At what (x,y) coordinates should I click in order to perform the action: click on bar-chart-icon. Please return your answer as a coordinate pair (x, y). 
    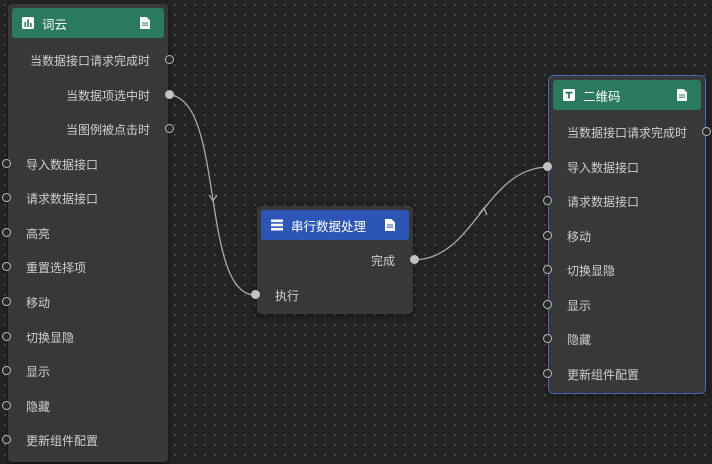
    Looking at the image, I should click on (28, 23).